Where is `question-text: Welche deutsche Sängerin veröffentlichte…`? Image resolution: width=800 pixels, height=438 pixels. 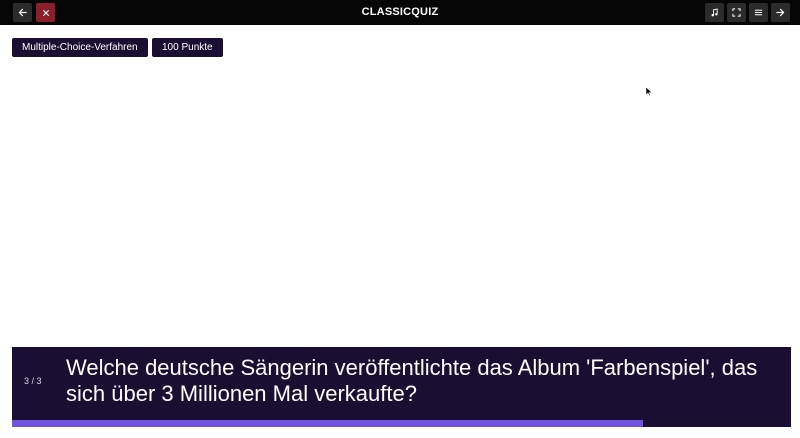
question-text: Welche deutsche Sängerin veröffentlichte… is located at coordinates (412, 380).